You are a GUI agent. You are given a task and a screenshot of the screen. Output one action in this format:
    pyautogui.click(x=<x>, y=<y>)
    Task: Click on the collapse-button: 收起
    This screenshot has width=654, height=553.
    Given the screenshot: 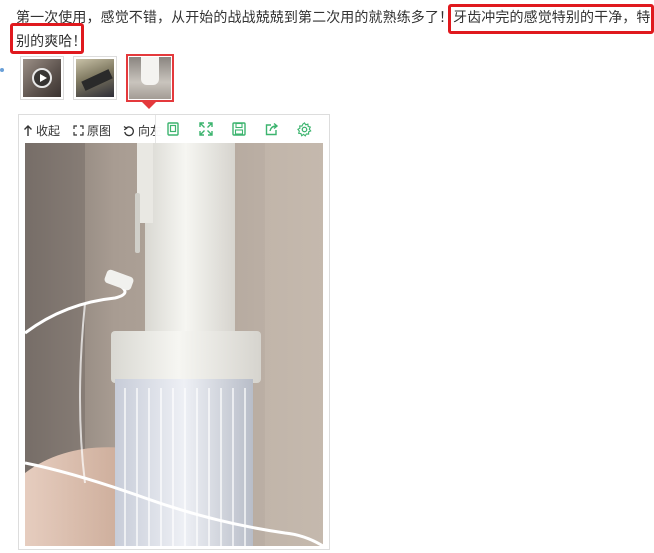 What is the action you would take?
    pyautogui.click(x=41, y=130)
    